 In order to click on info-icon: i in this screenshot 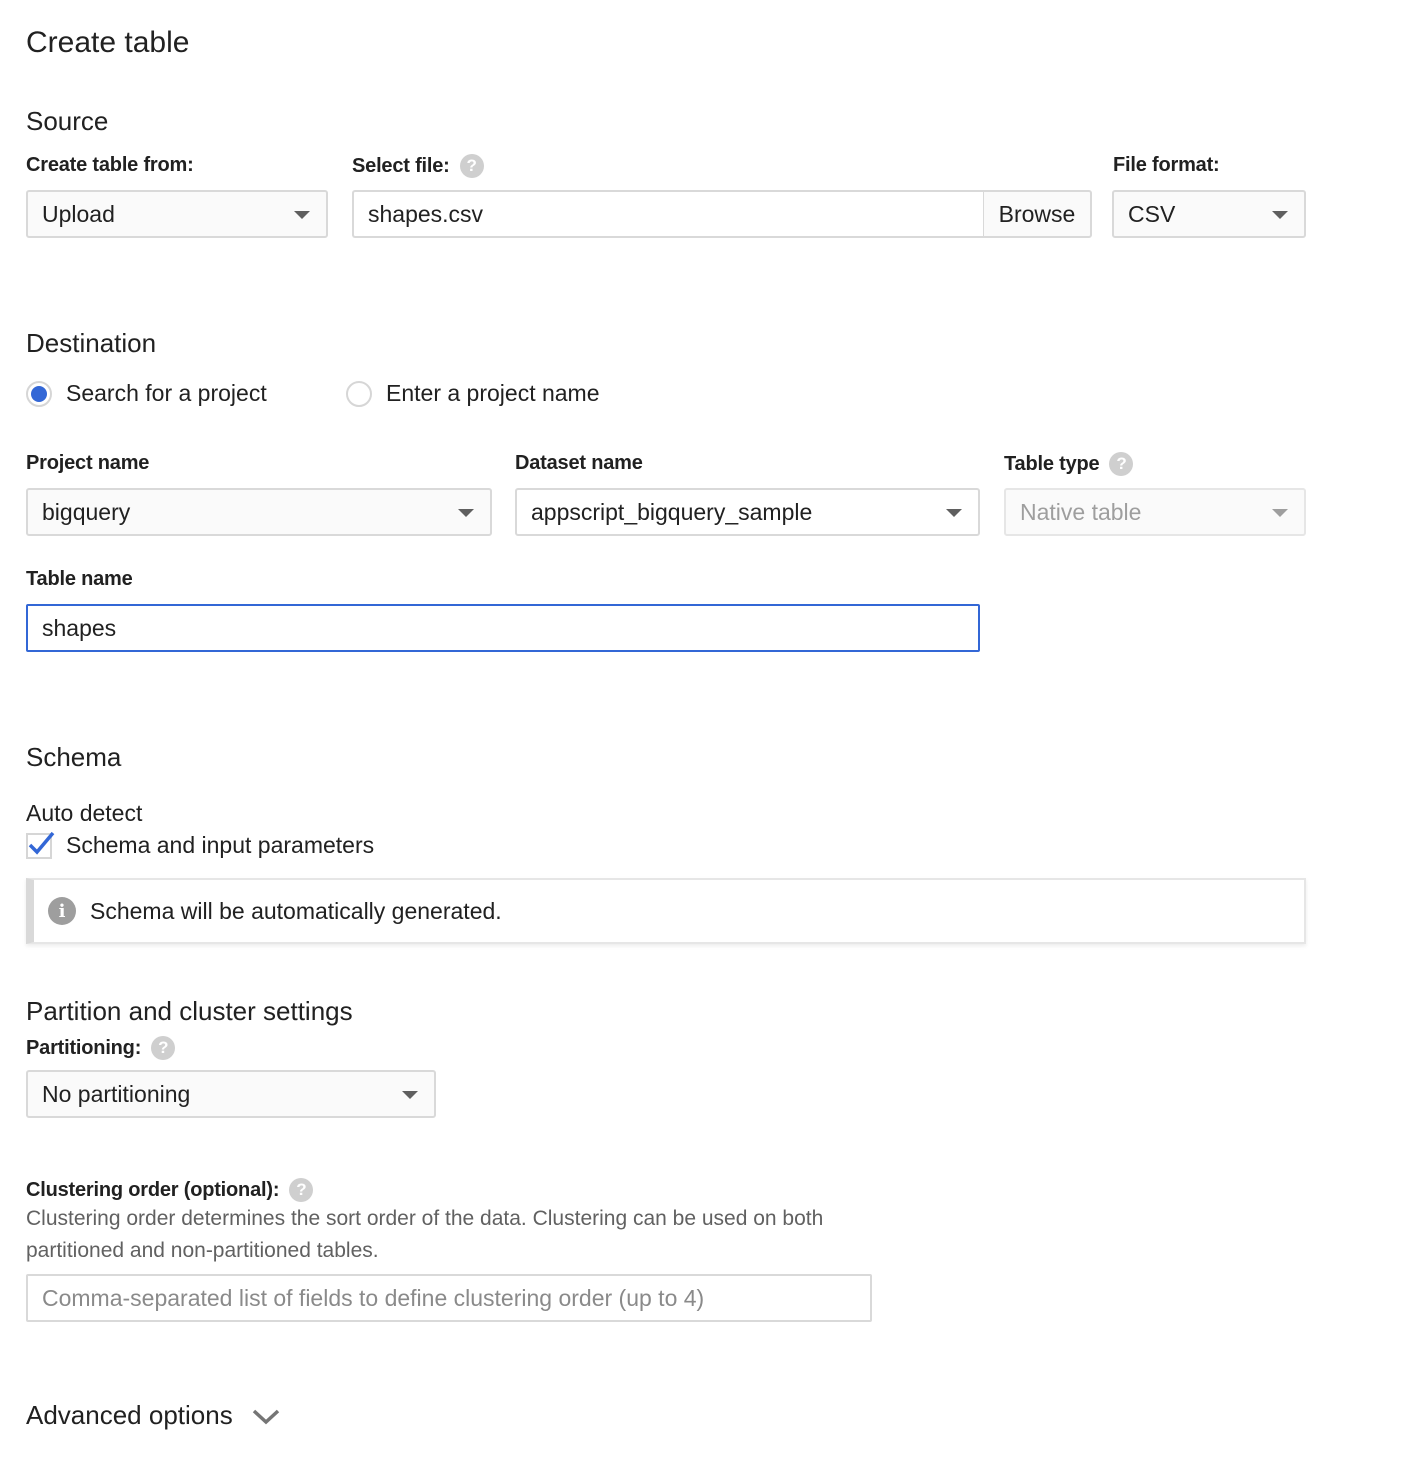, I will do `click(62, 911)`.